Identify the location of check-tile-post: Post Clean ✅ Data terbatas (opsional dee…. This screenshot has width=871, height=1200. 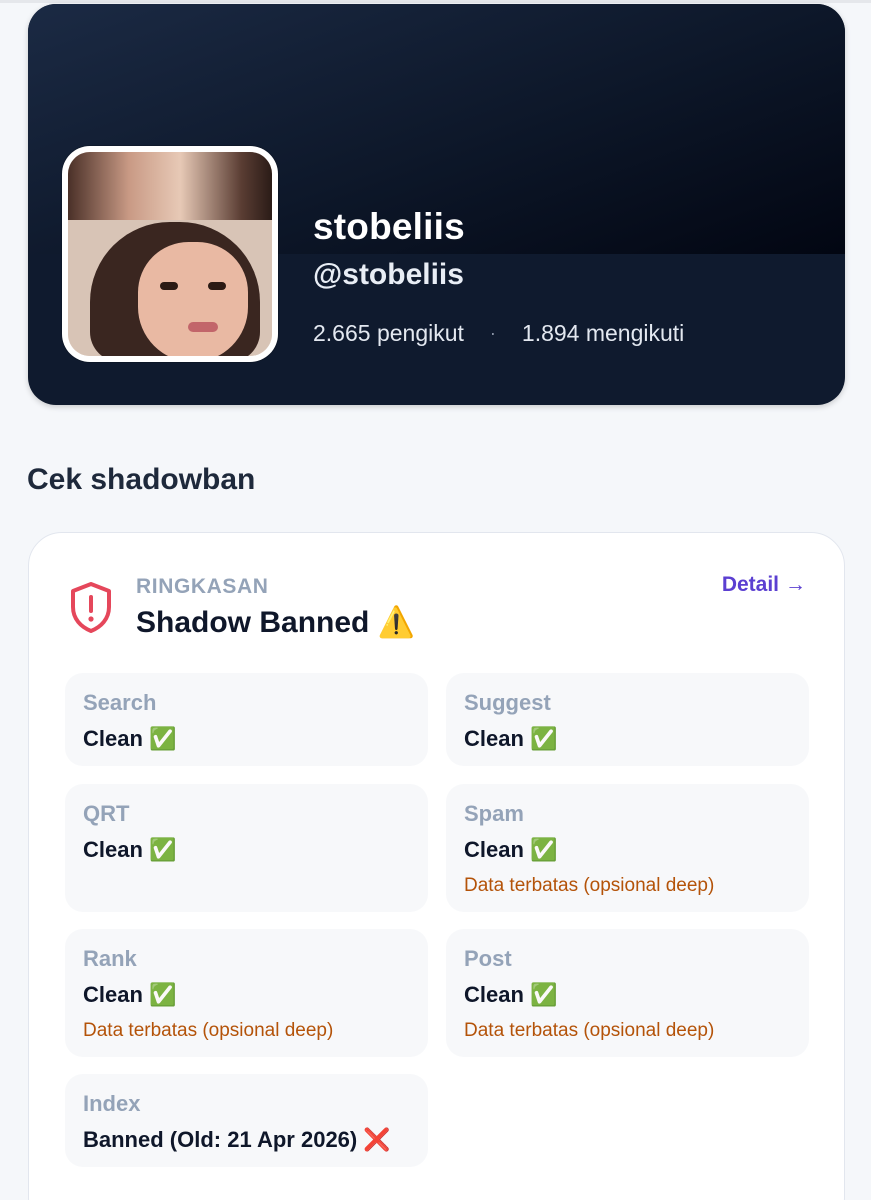
(627, 993).